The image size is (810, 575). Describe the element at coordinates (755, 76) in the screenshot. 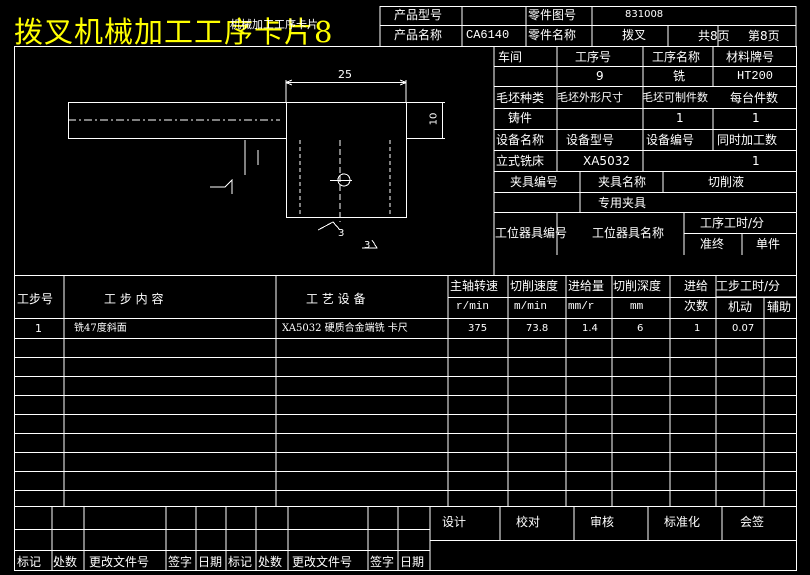

I see `material: HT200` at that location.